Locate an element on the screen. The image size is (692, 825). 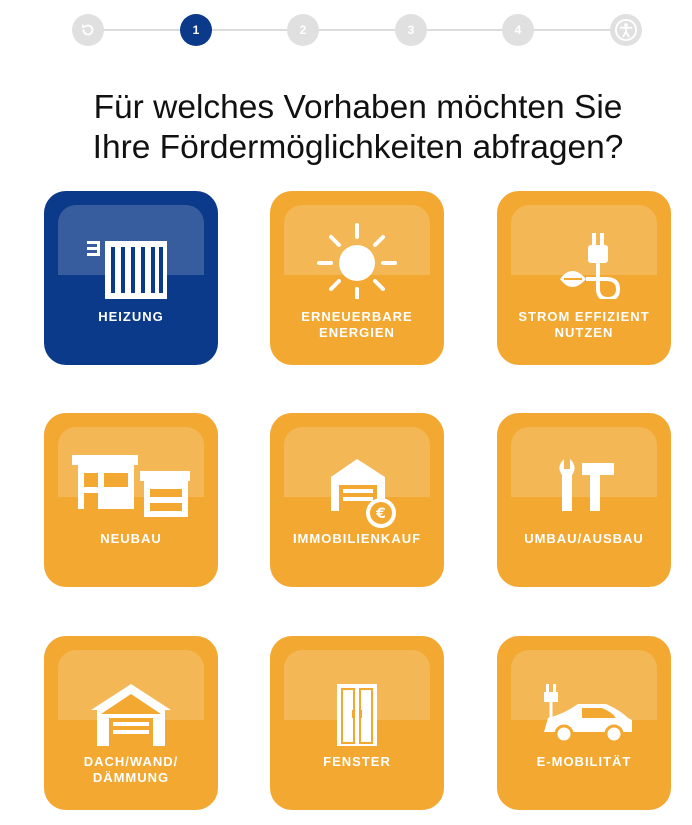
tile-fenster: FENSTER is located at coordinates (357, 723).